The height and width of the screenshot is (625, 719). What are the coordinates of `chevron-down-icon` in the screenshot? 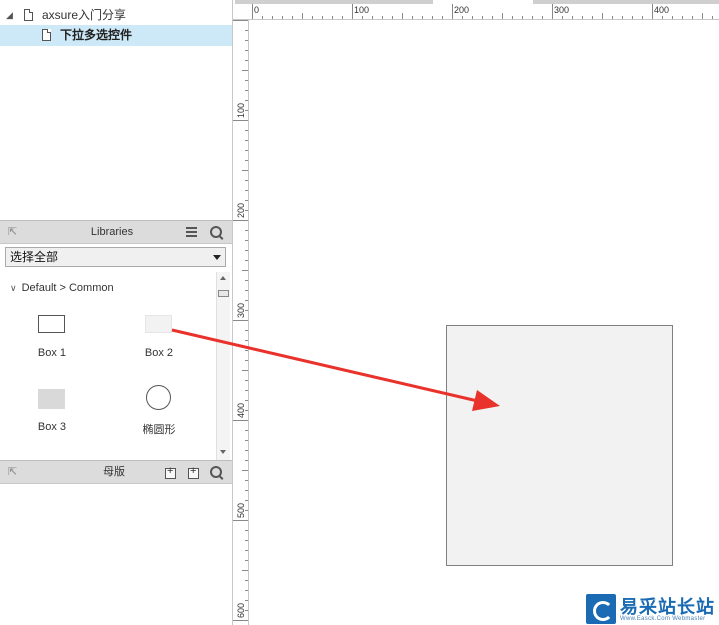 It's located at (217, 257).